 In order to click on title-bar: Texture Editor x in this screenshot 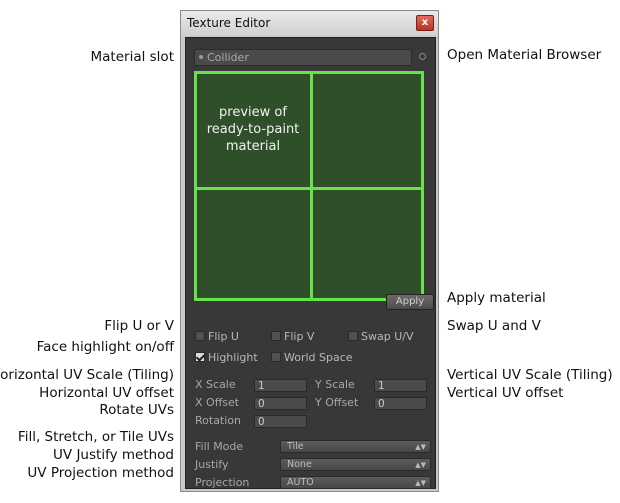, I will do `click(309, 23)`.